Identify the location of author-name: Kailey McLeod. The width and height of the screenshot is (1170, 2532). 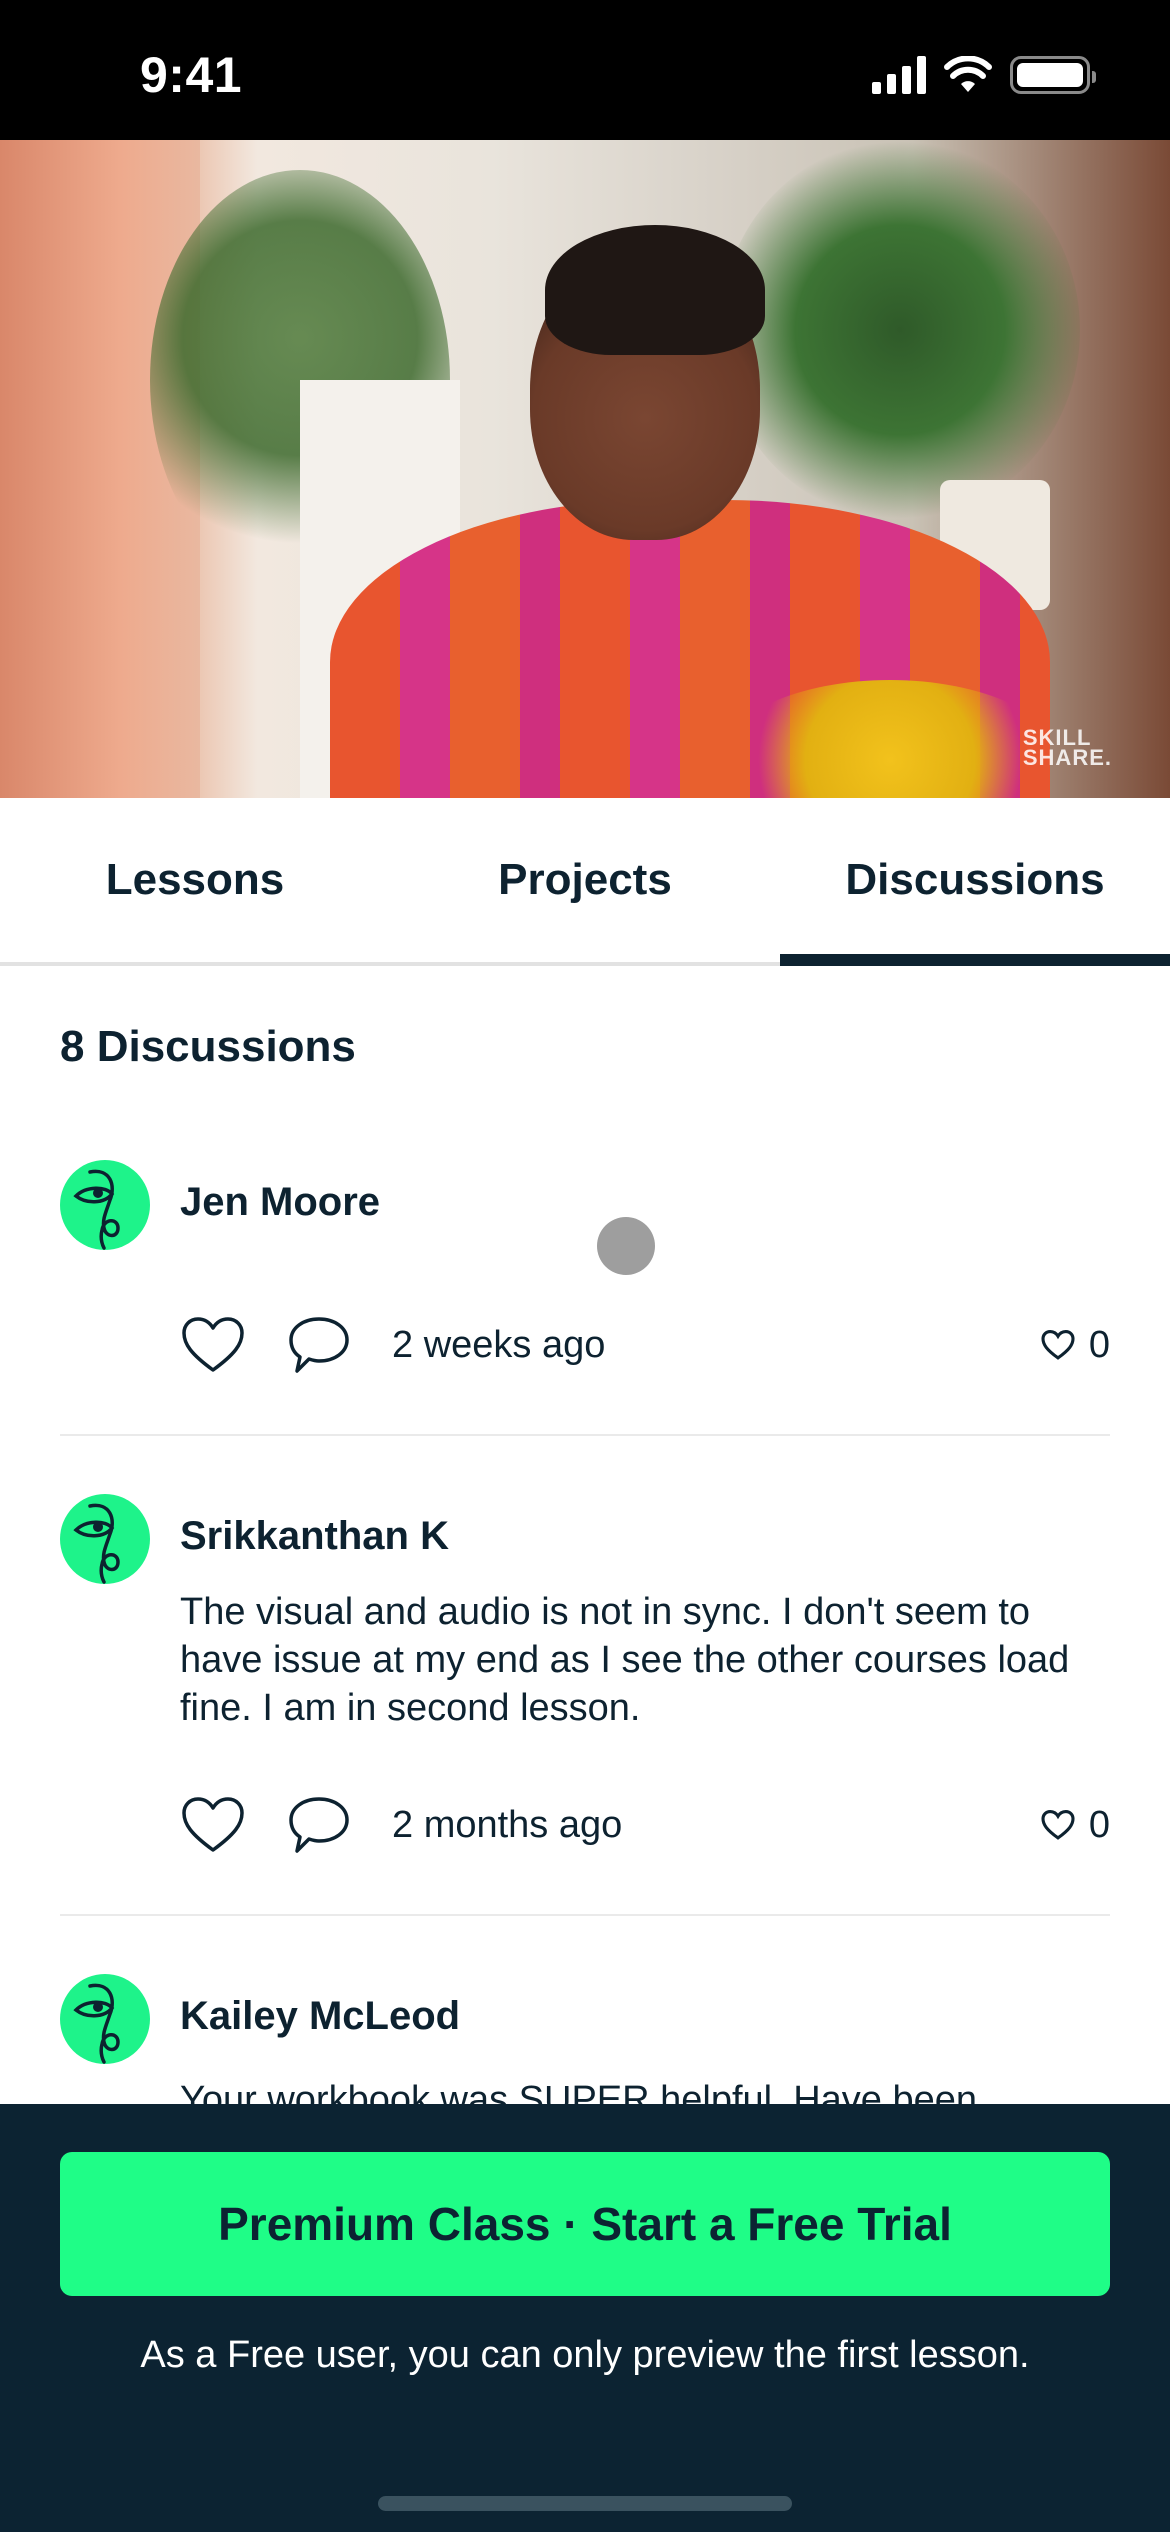
(320, 2016).